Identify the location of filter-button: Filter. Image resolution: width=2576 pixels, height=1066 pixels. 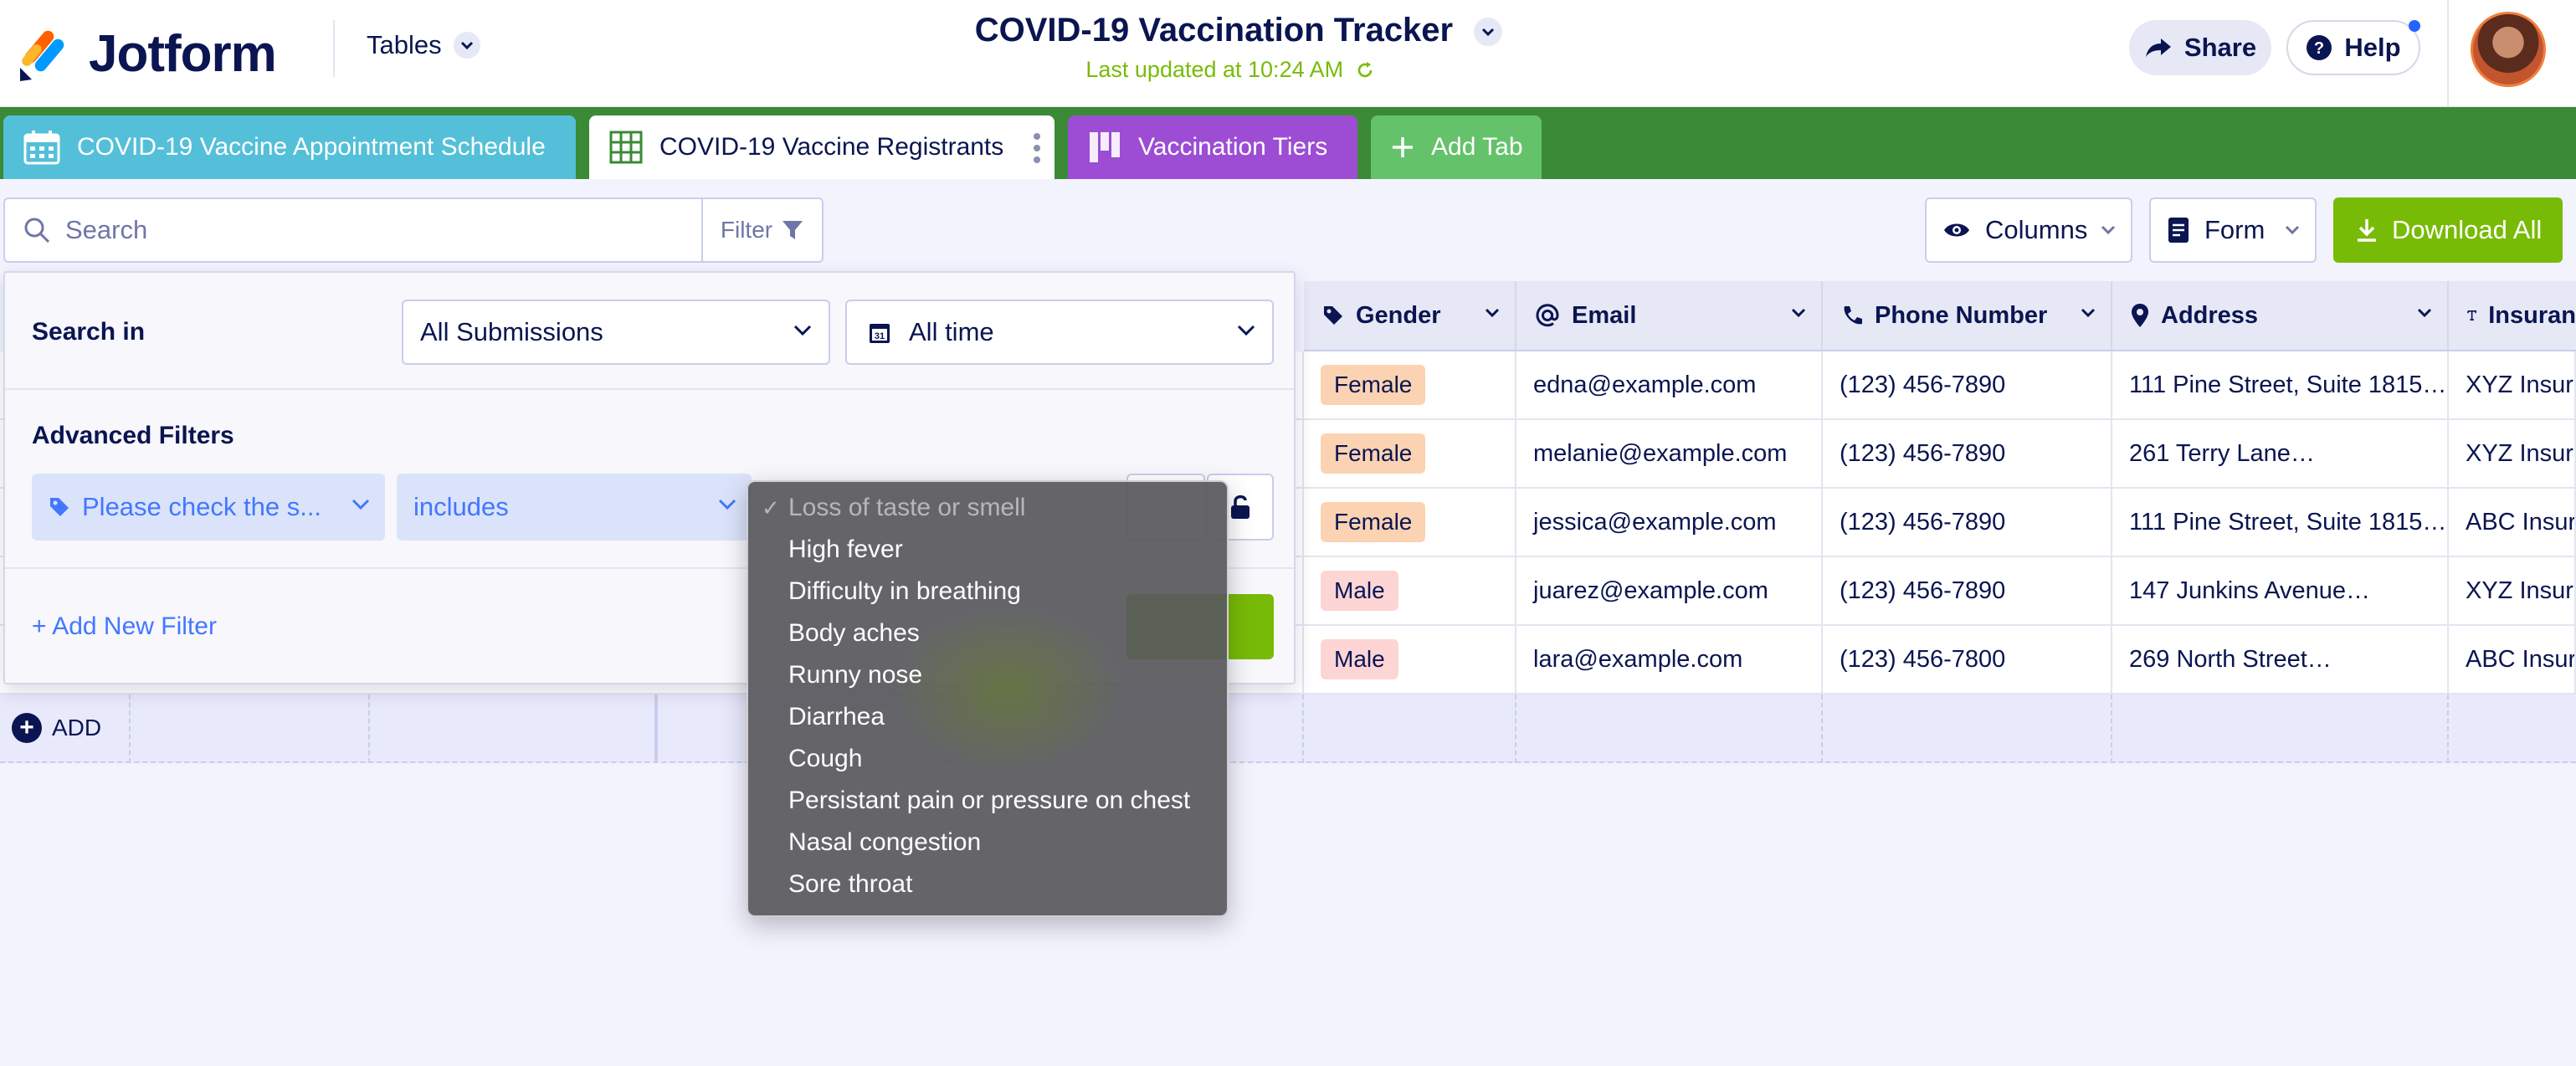
(762, 230).